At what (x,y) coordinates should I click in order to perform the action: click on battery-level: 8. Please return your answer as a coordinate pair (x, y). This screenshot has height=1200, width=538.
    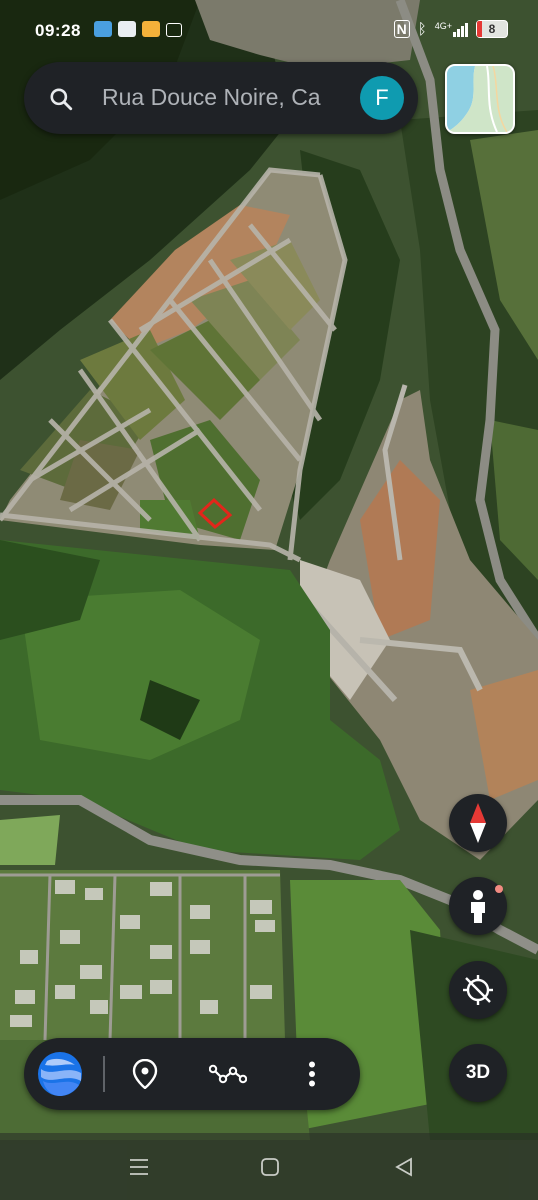
    Looking at the image, I should click on (492, 29).